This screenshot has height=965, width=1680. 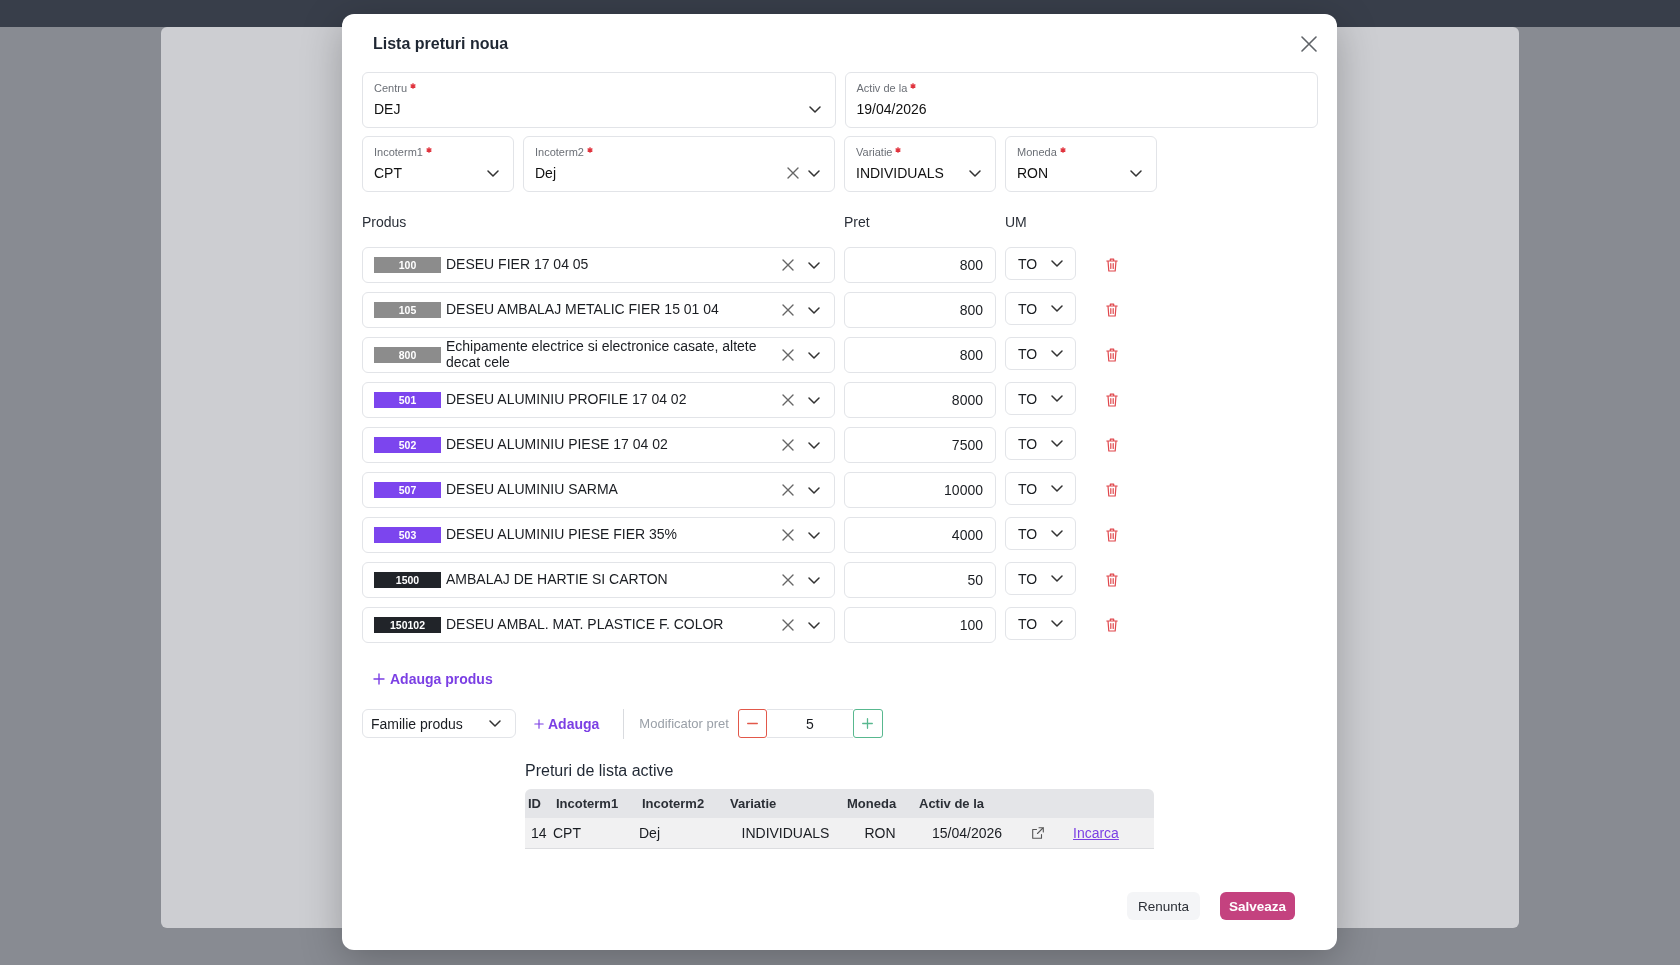 What do you see at coordinates (673, 803) in the screenshot?
I see `column-header: Incoterm2` at bounding box center [673, 803].